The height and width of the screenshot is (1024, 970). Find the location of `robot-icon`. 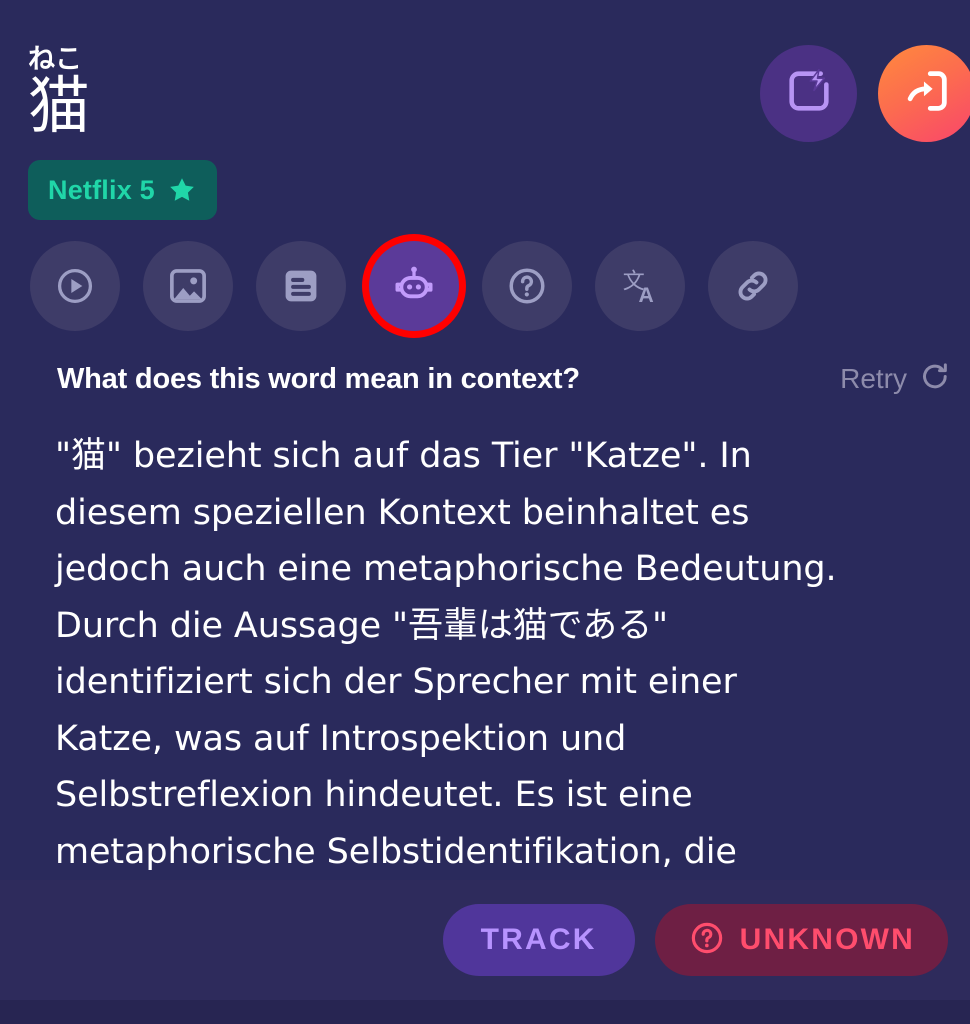

robot-icon is located at coordinates (414, 286).